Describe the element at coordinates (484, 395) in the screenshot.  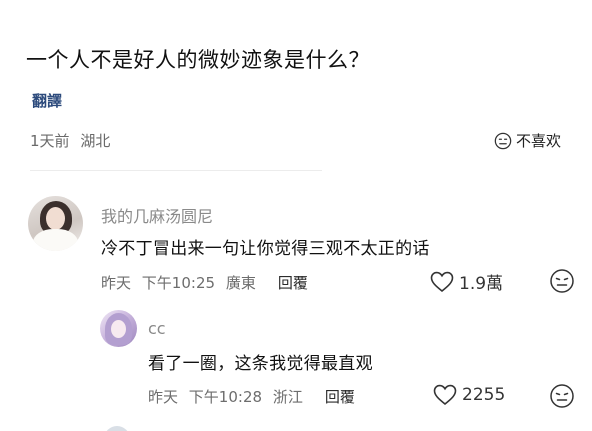
I see `like-count: 2255` at that location.